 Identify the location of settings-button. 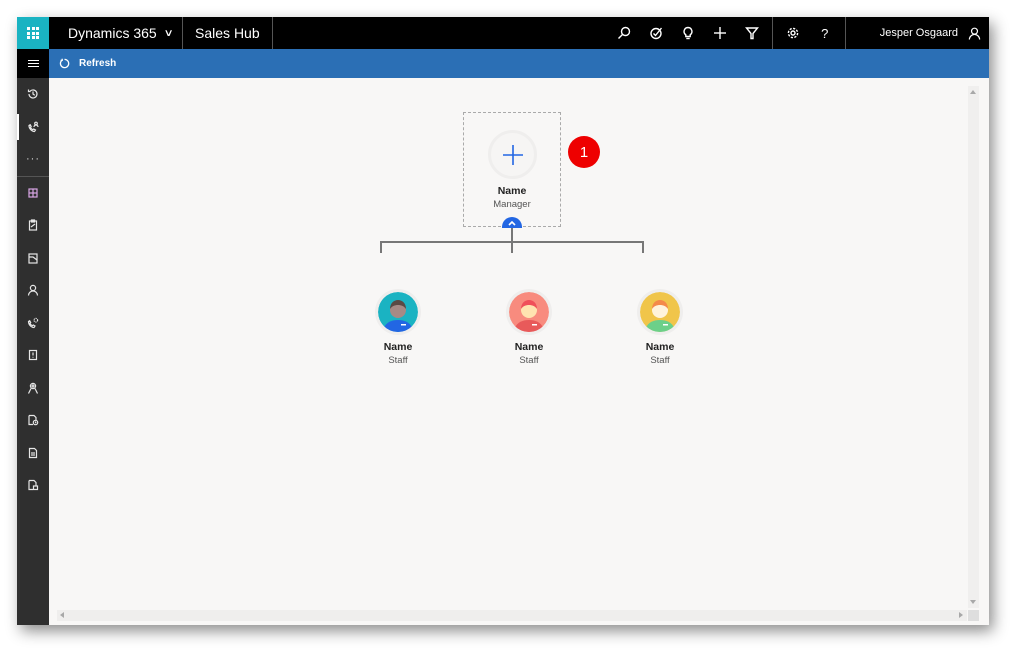
(793, 33).